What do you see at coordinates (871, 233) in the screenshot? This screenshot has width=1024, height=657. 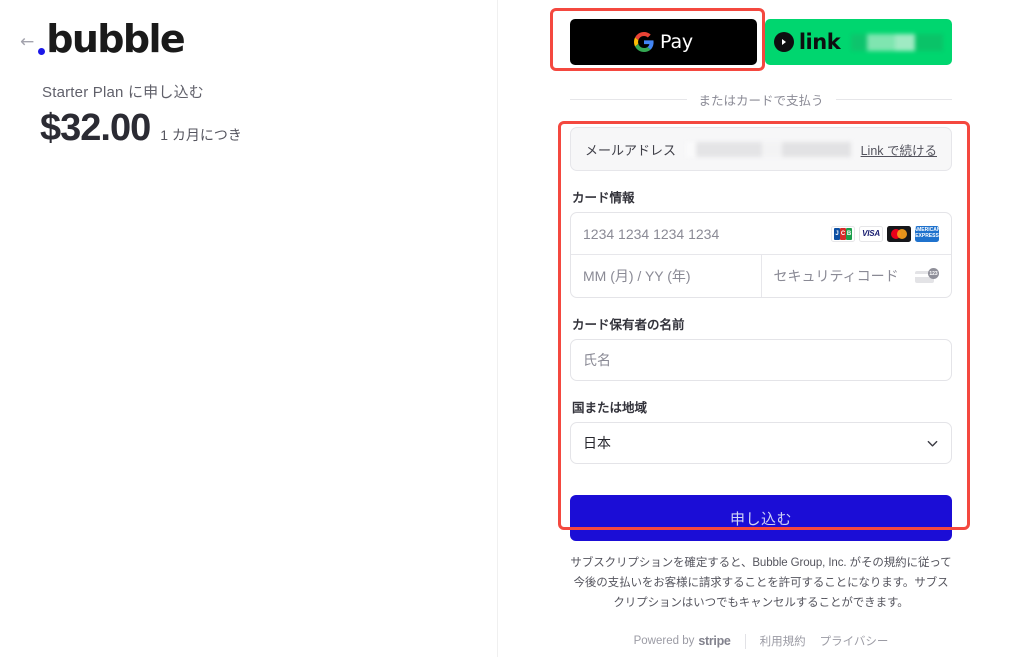 I see `visa-icon: VISA` at bounding box center [871, 233].